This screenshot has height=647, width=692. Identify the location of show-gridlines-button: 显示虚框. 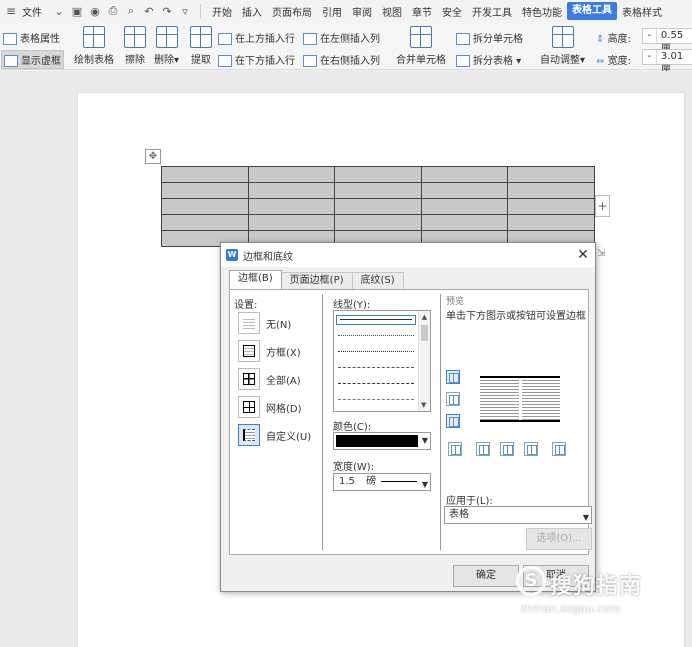
(32, 59).